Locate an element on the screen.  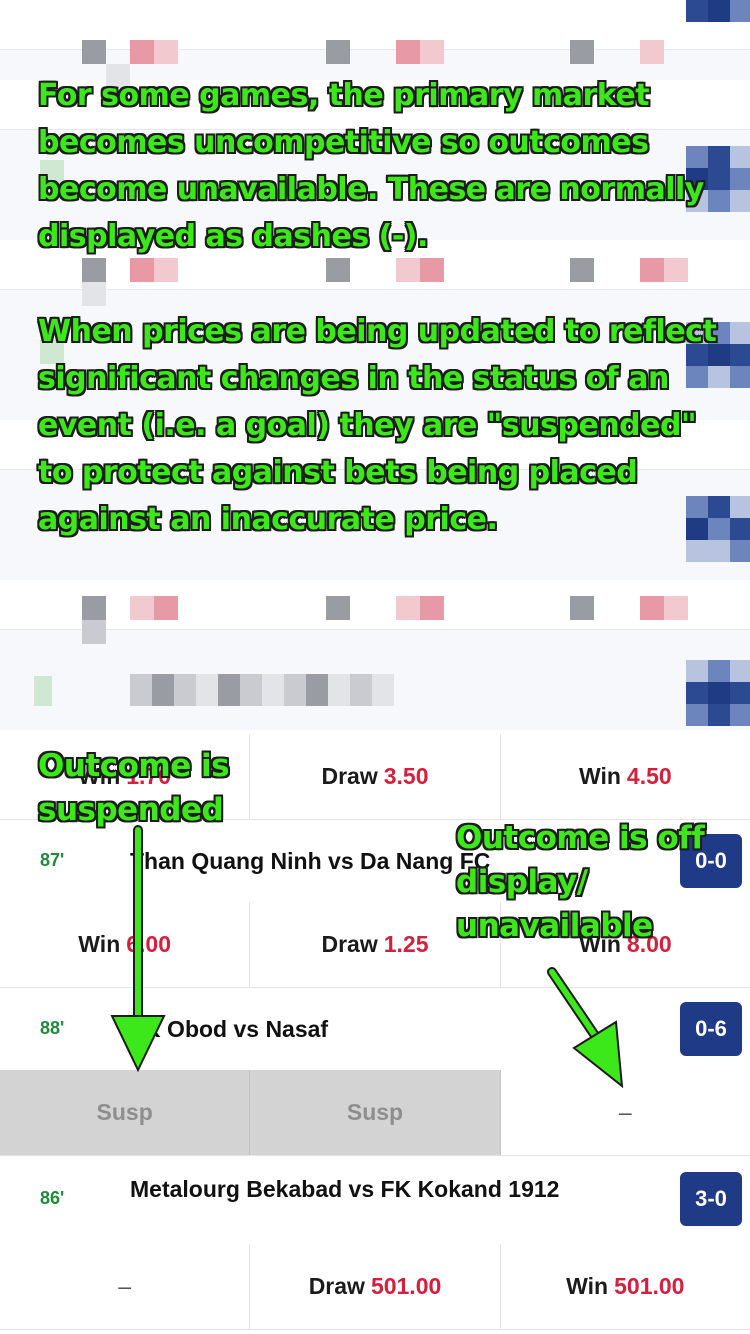
outcome-price: 3.50 is located at coordinates (406, 776).